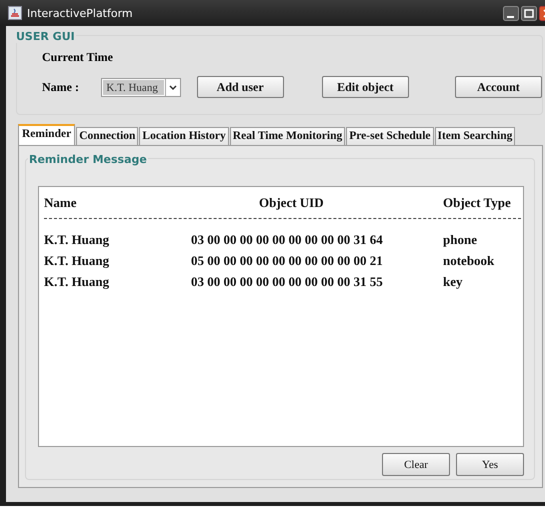  I want to click on tab: Reminder, so click(47, 134).